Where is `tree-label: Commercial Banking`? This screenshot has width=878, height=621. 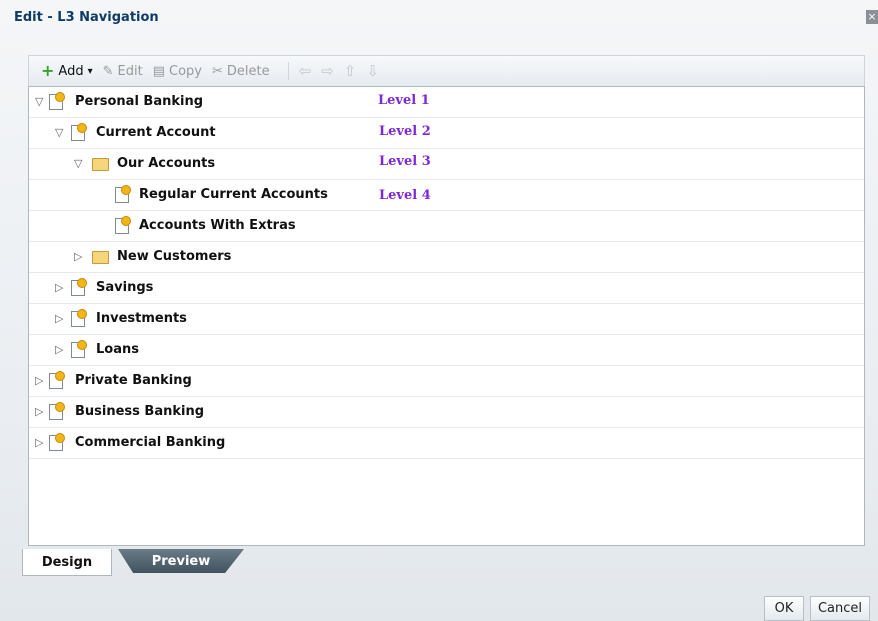
tree-label: Commercial Banking is located at coordinates (150, 442).